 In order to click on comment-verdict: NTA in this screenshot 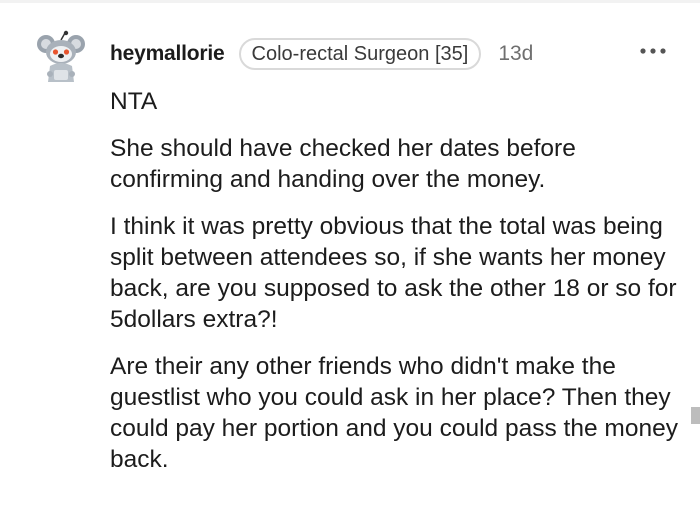, I will do `click(134, 101)`.